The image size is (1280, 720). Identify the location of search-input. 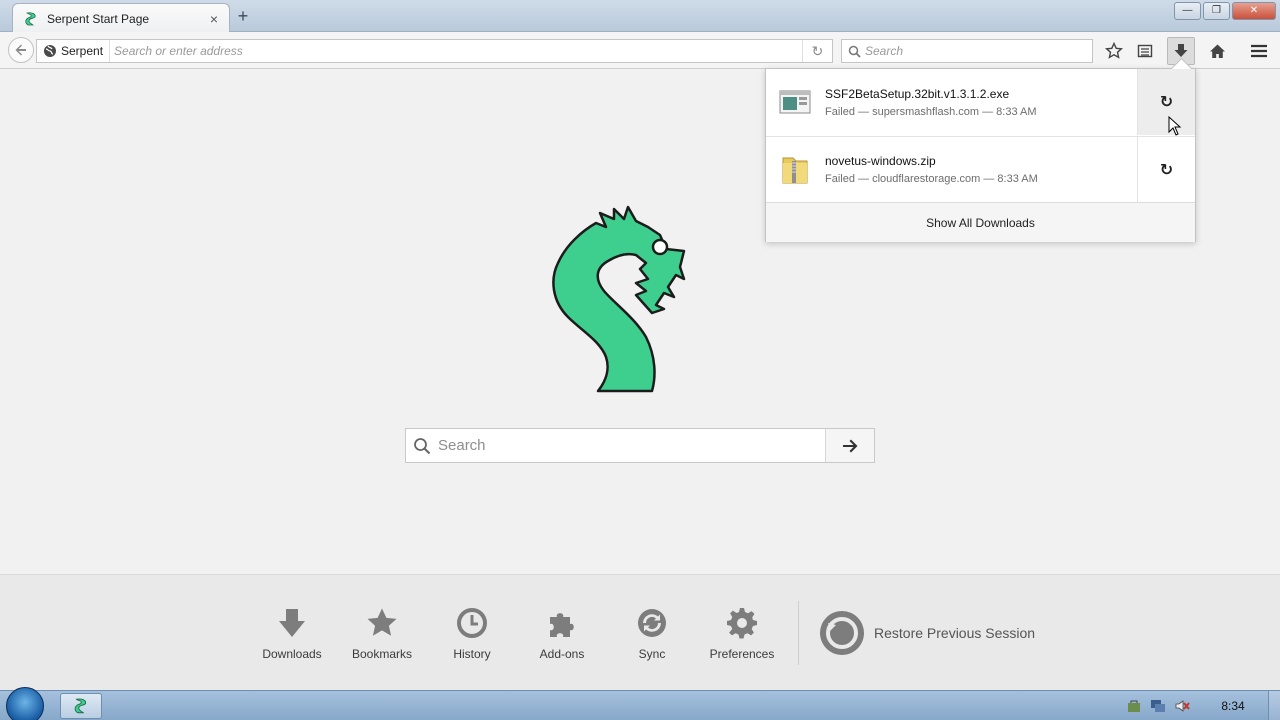
(976, 51).